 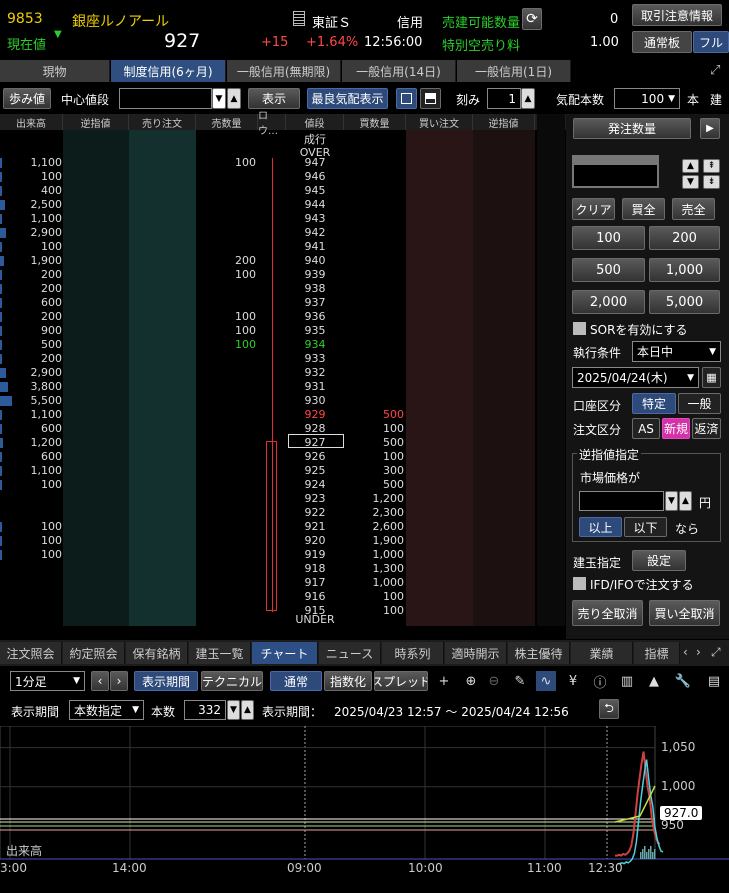 I want to click on tab-general-14d: 一般信用(14日), so click(x=399, y=71).